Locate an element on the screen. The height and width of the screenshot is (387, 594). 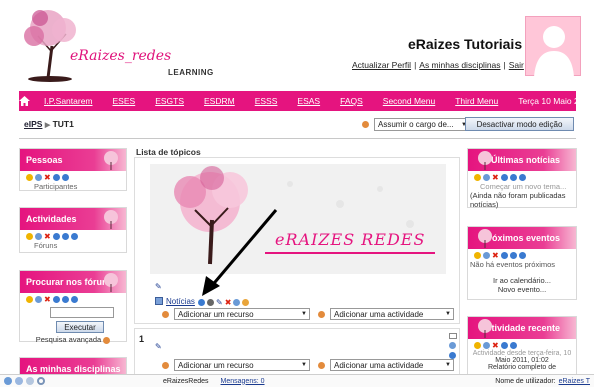
advanced-search-link: Pesquisa avançada is located at coordinates (73, 339).